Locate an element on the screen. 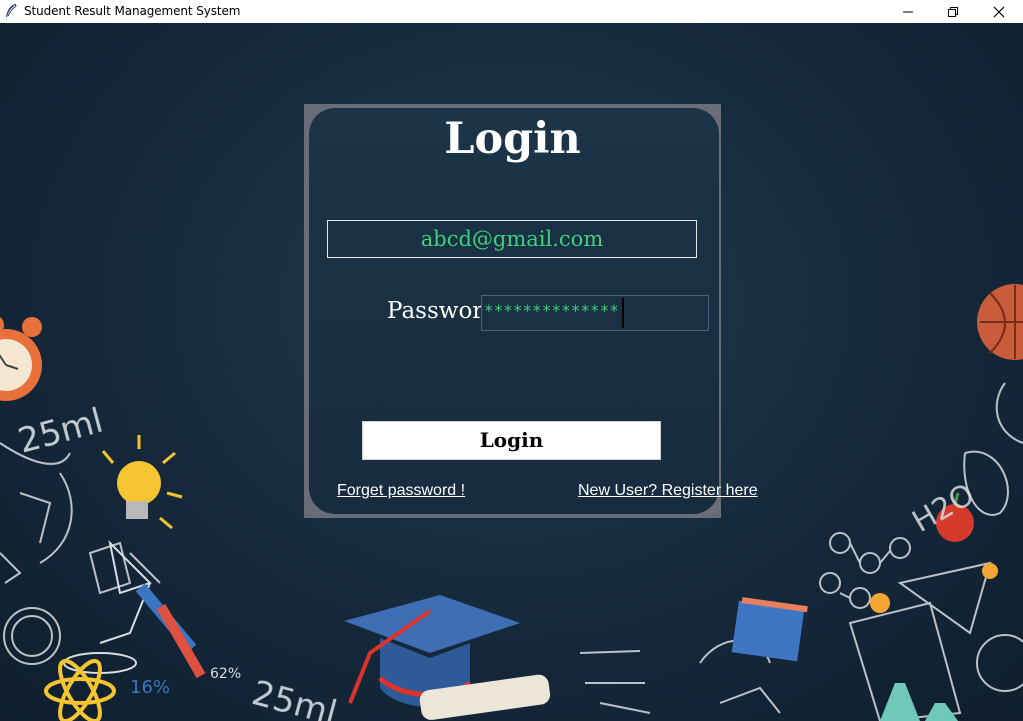 This screenshot has width=1023, height=721. percent-label-62: 62% is located at coordinates (225, 674).